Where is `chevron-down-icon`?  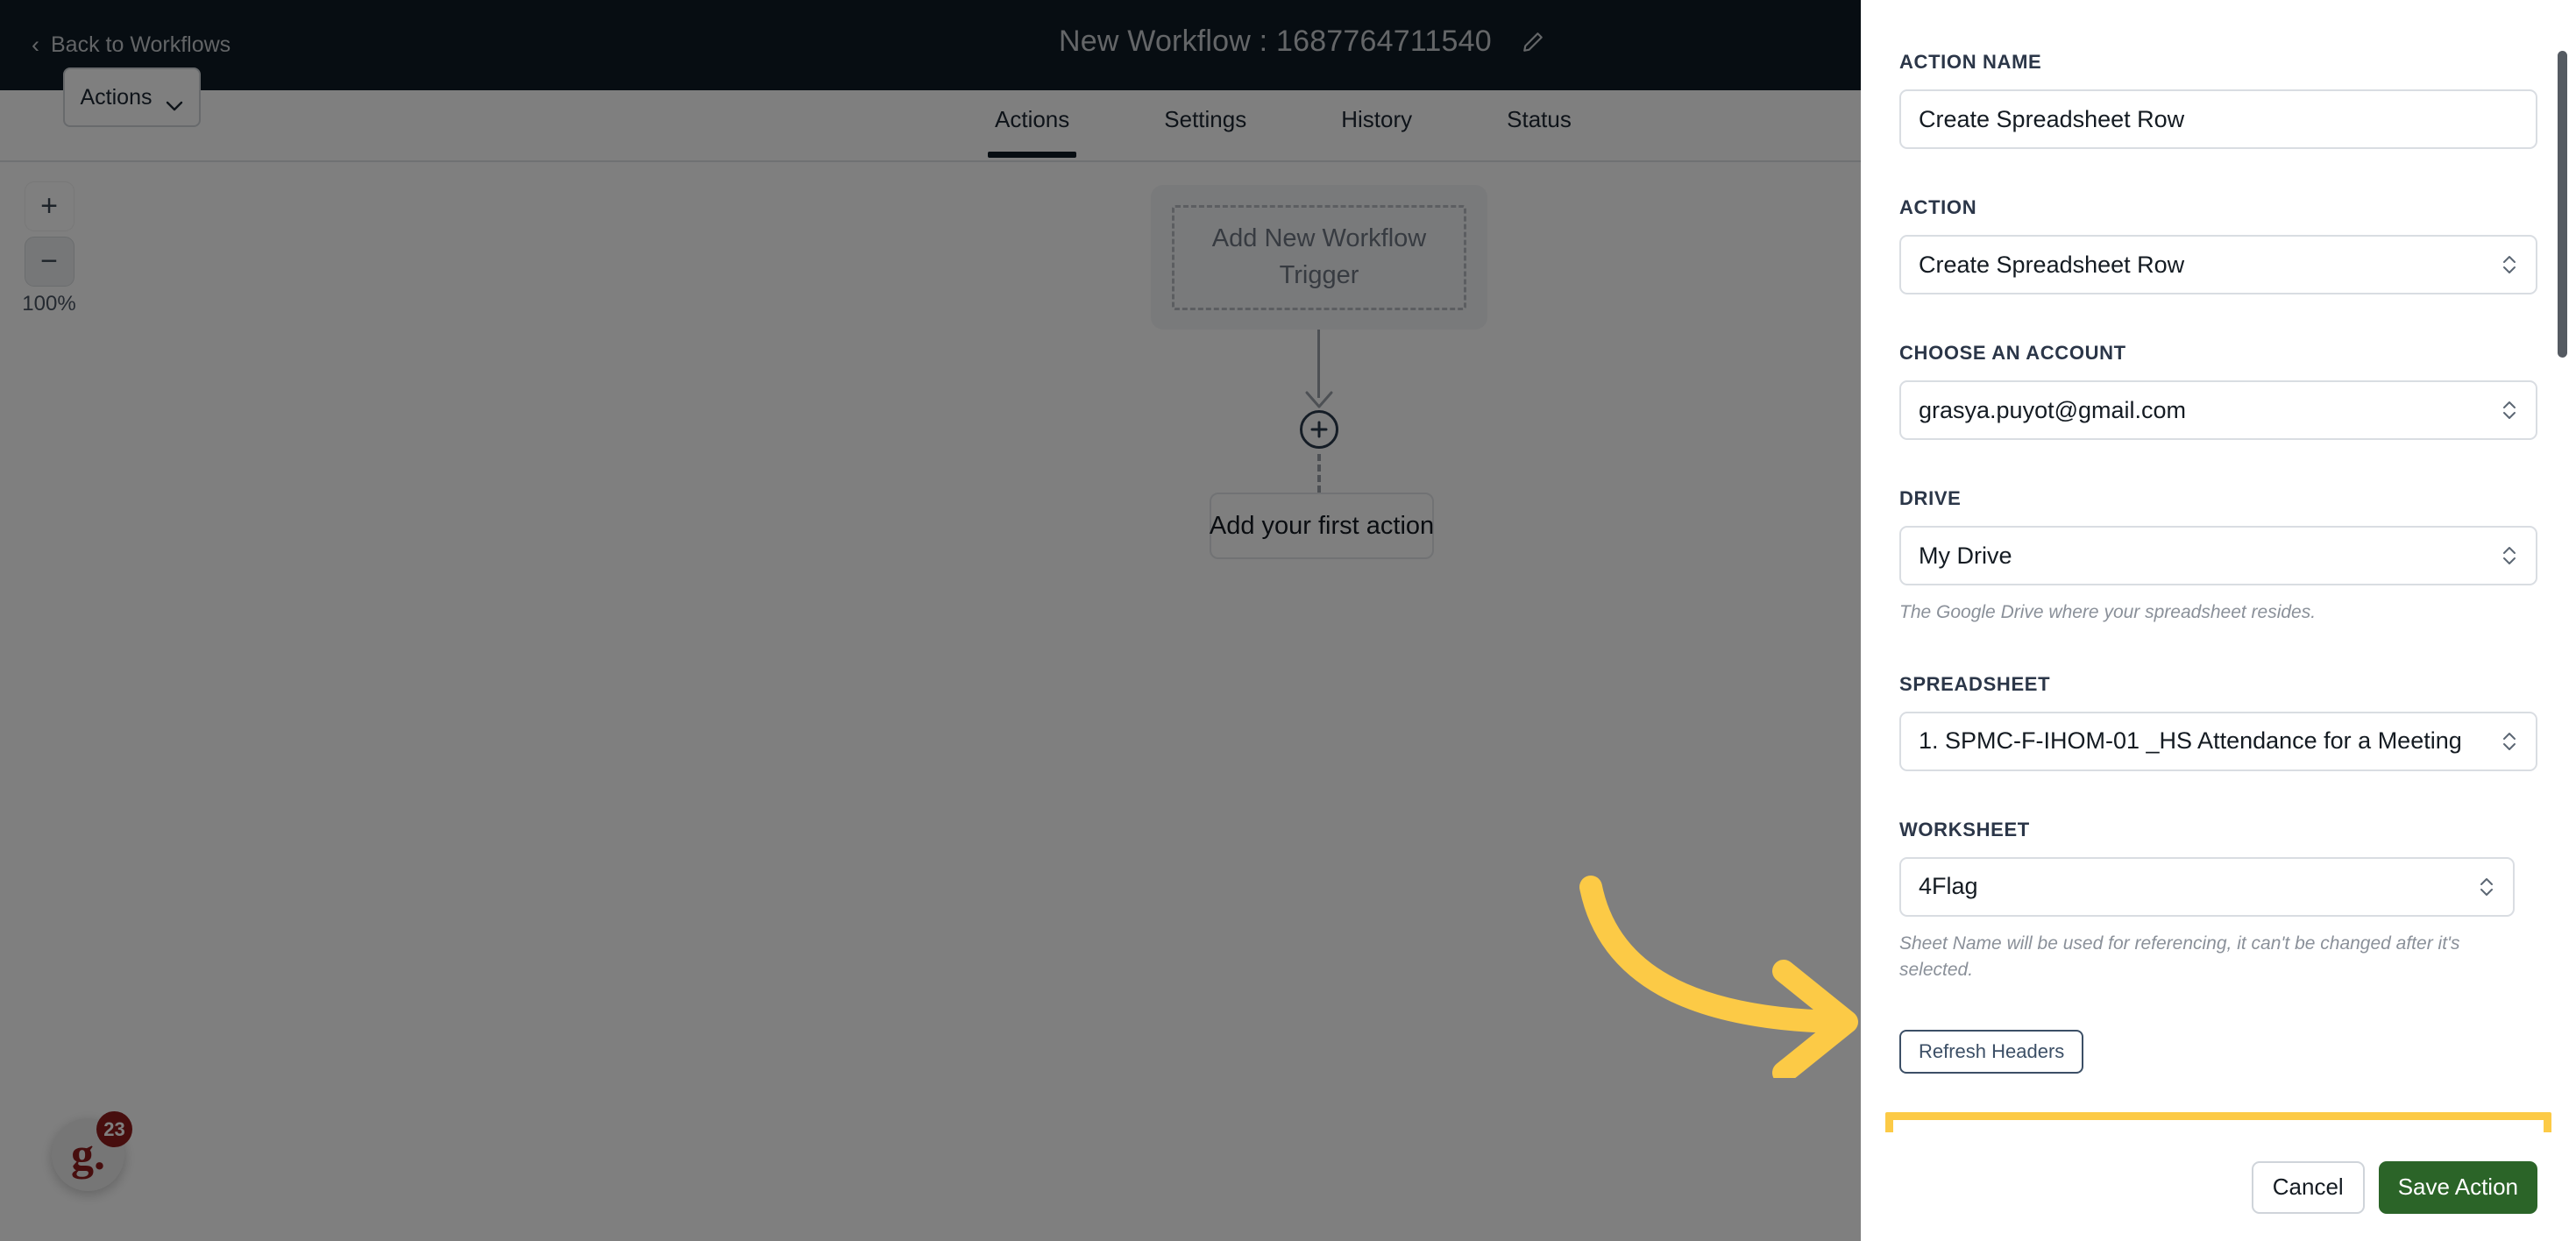
chevron-down-icon is located at coordinates (175, 101).